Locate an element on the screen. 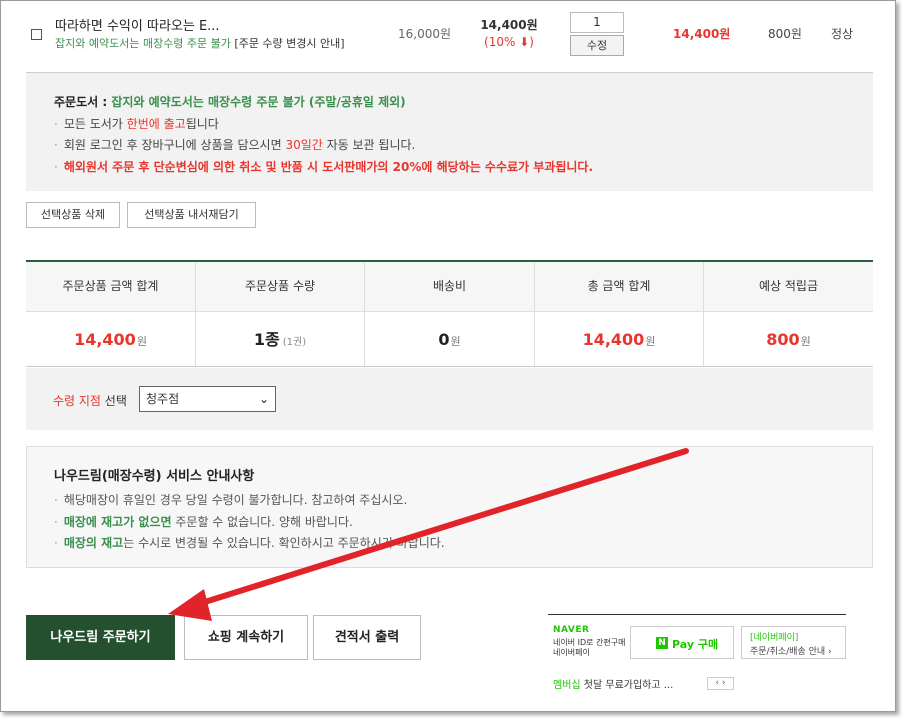  order-notice-title: 주문도서 : 잡지와 예약도서는 매장수령 주문 불가 (주말/공휴일 제외) is located at coordinates (230, 101).